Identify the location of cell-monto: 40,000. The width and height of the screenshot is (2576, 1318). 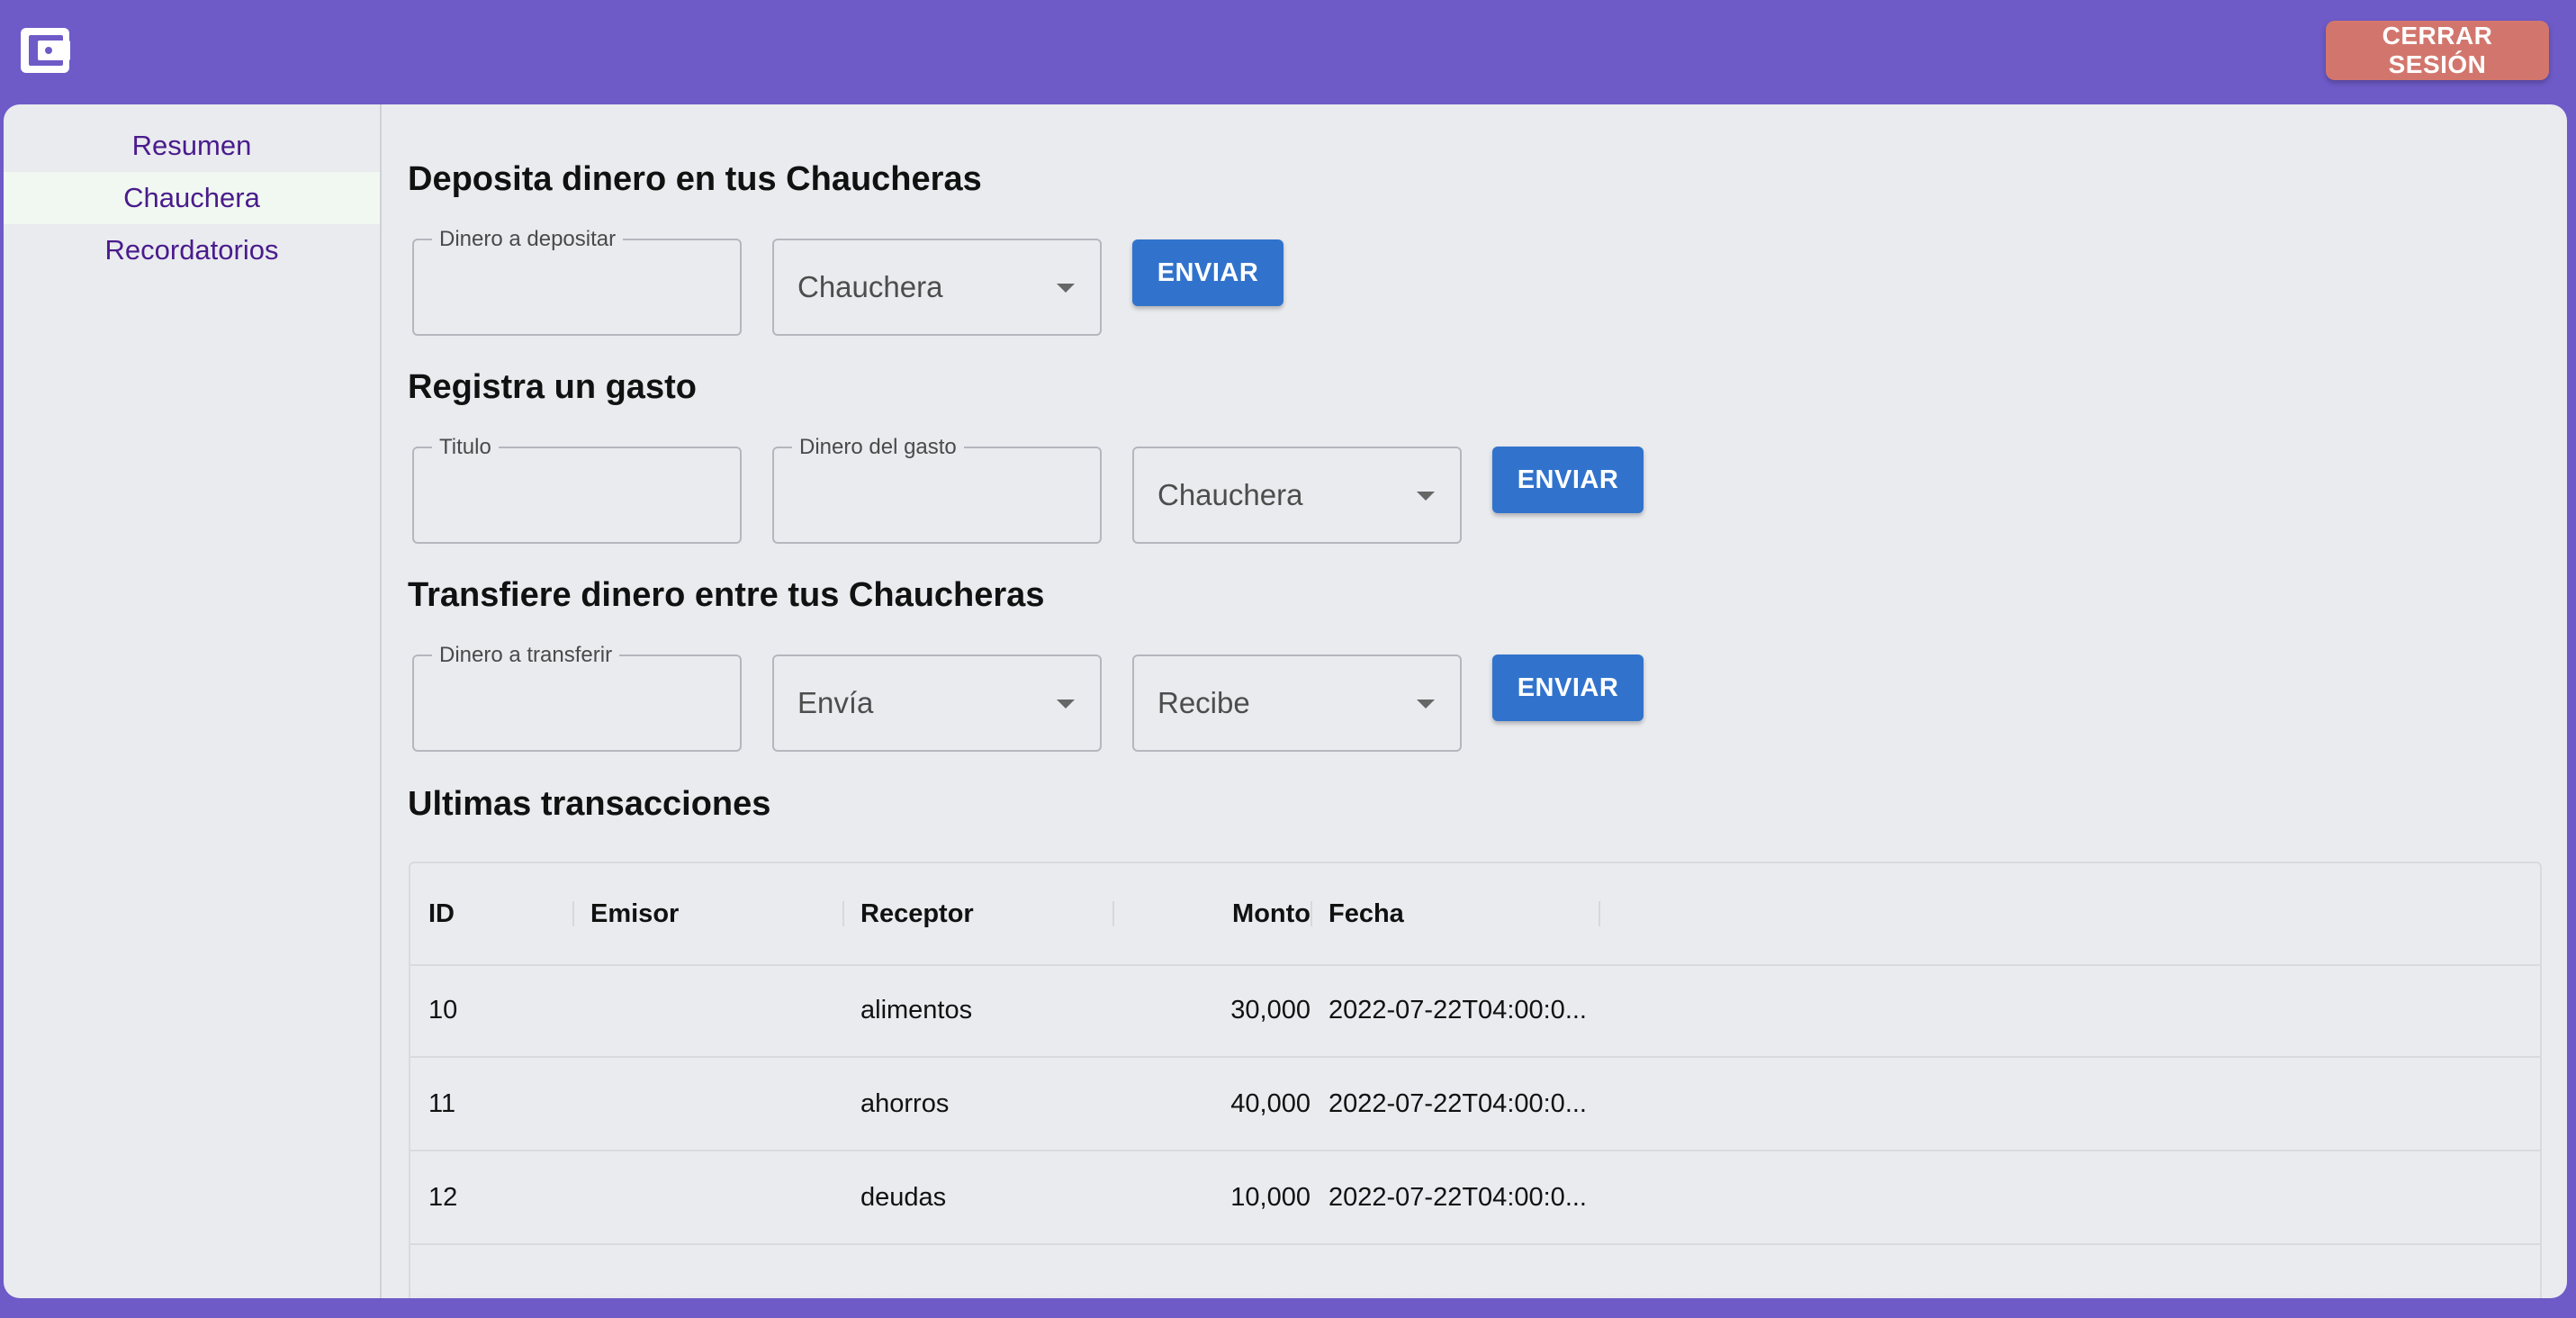
(1270, 1103).